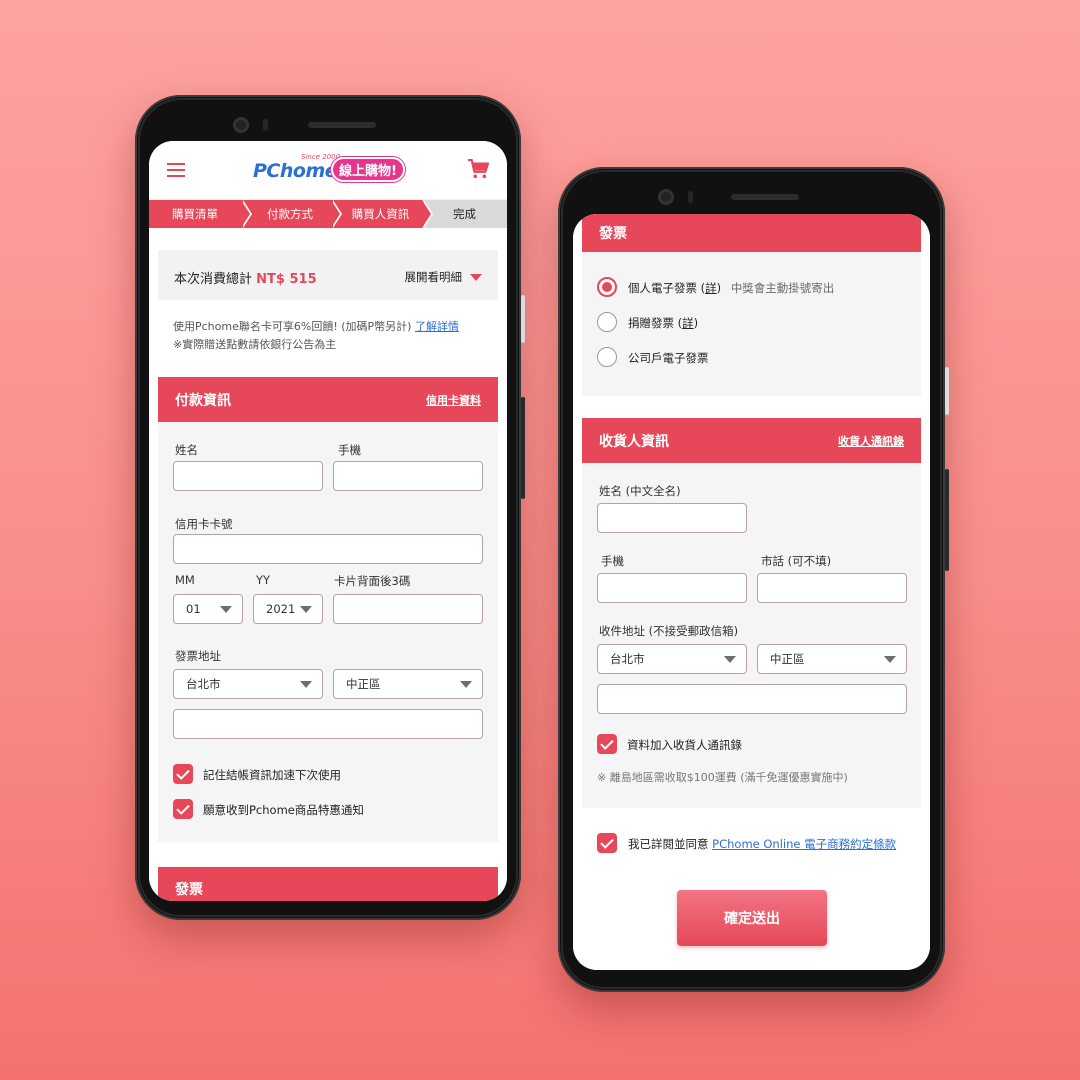 This screenshot has height=1080, width=1080. What do you see at coordinates (782, 288) in the screenshot?
I see `option-note: 中獎會主動掛號寄出` at bounding box center [782, 288].